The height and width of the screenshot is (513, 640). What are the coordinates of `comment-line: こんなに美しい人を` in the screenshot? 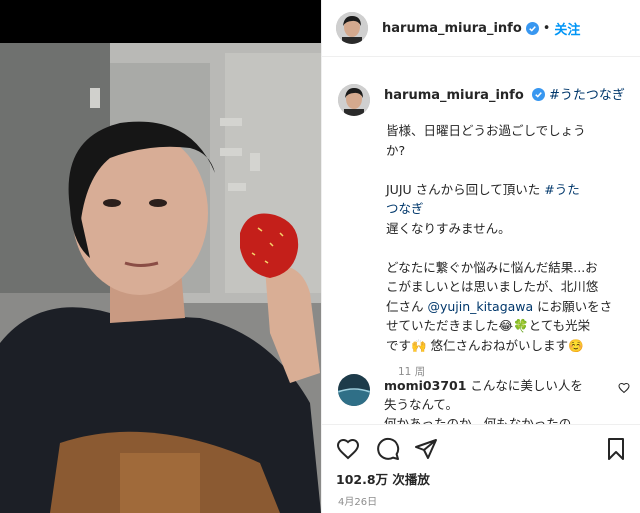 It's located at (524, 385).